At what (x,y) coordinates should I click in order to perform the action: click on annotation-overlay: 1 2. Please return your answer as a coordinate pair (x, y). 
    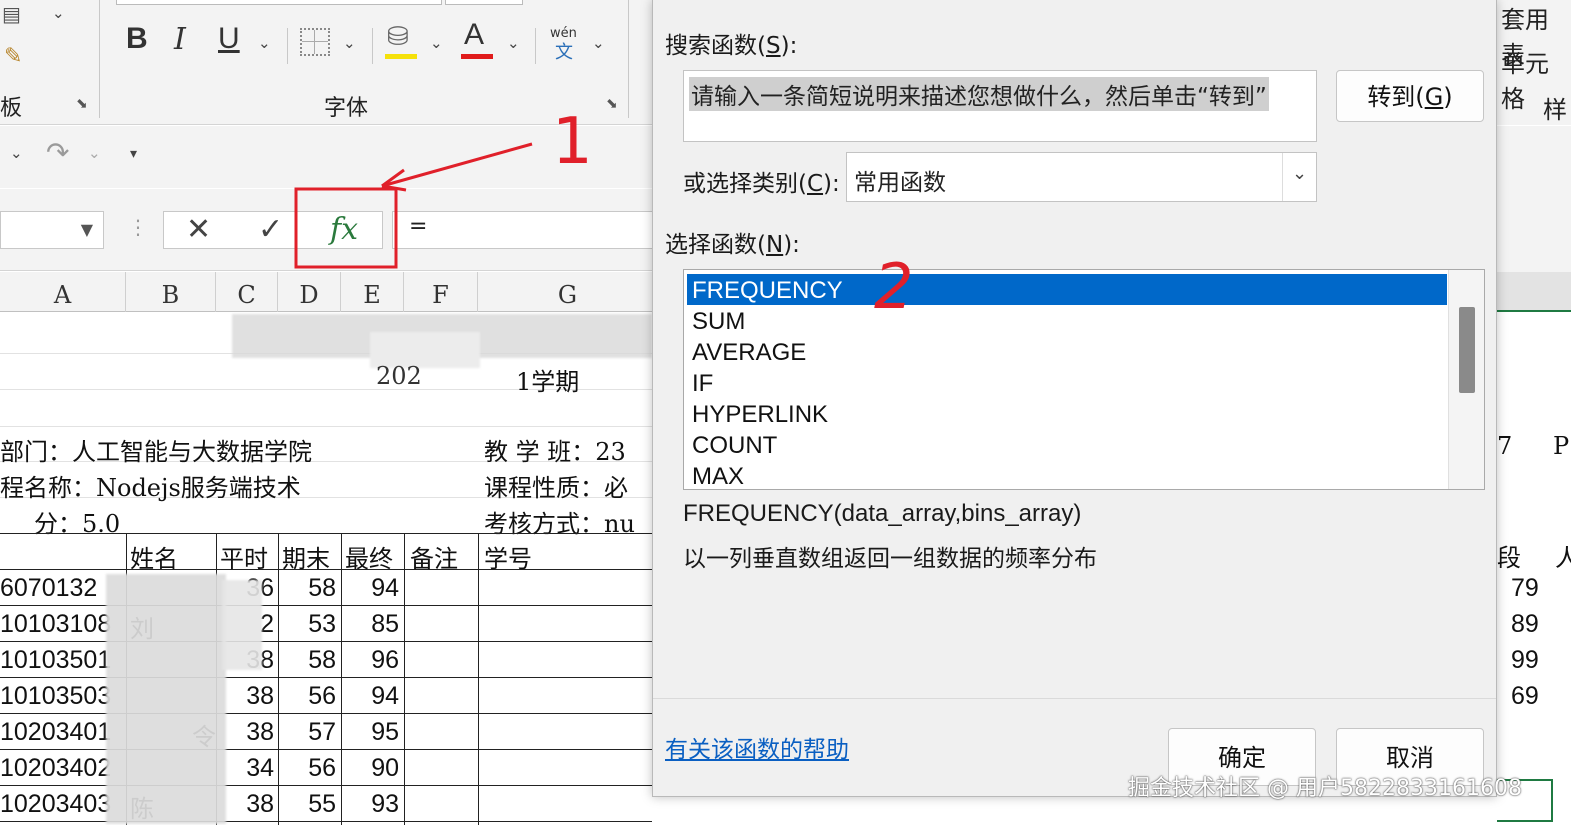
    Looking at the image, I should click on (603, 214).